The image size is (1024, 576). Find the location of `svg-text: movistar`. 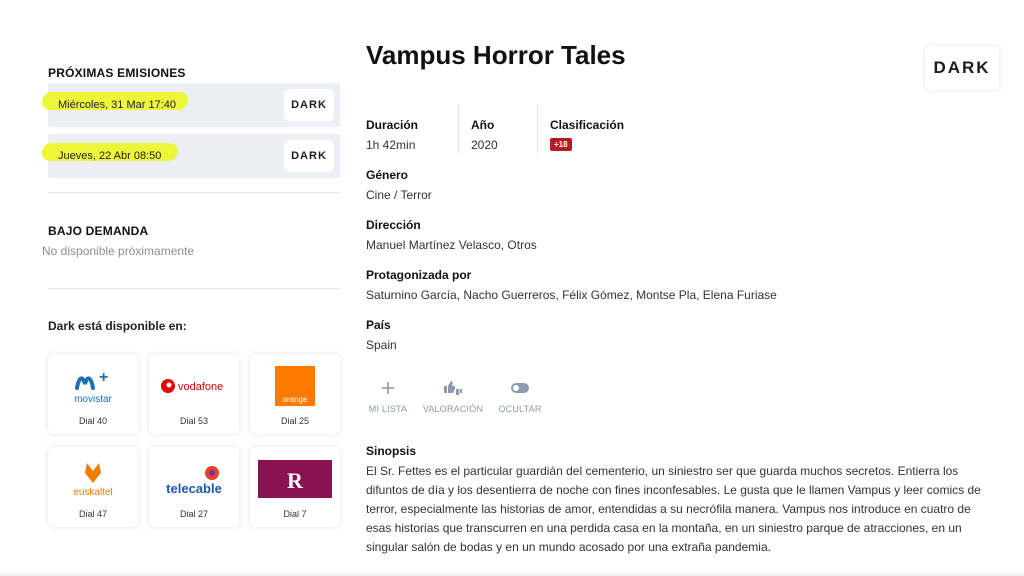

svg-text: movistar is located at coordinates (93, 399).